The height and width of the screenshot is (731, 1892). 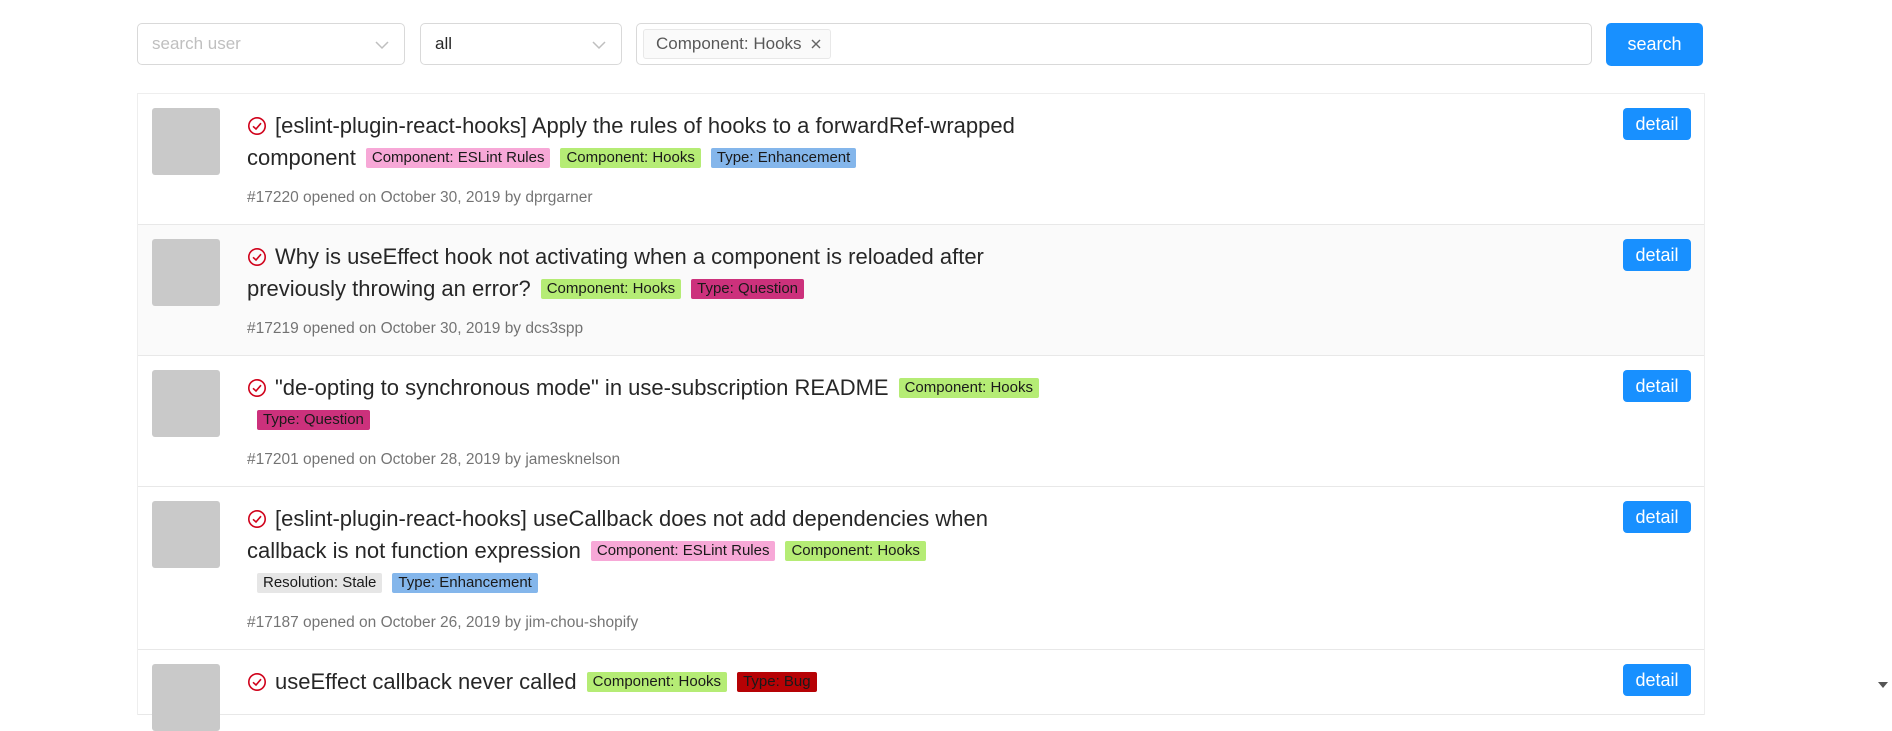 What do you see at coordinates (426, 681) in the screenshot?
I see `issue-title-text: useEffect callback never called` at bounding box center [426, 681].